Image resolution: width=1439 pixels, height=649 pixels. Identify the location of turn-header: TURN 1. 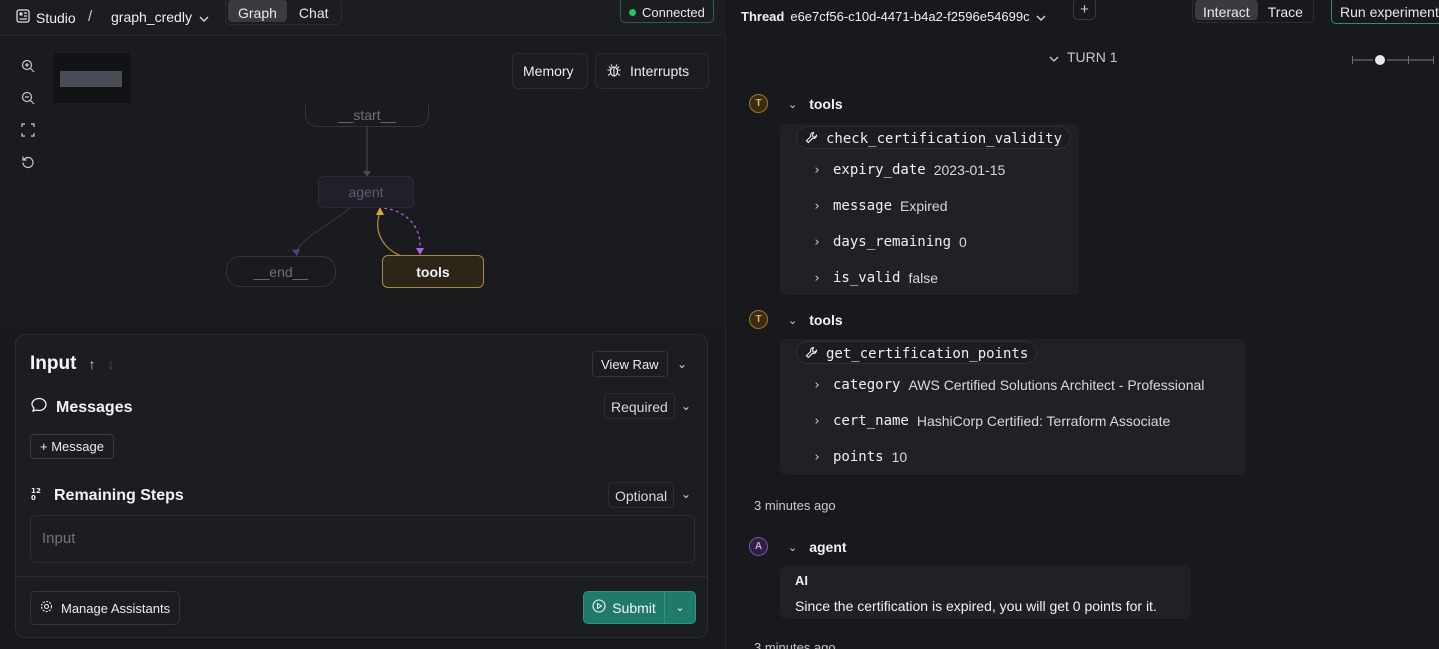
(1083, 57).